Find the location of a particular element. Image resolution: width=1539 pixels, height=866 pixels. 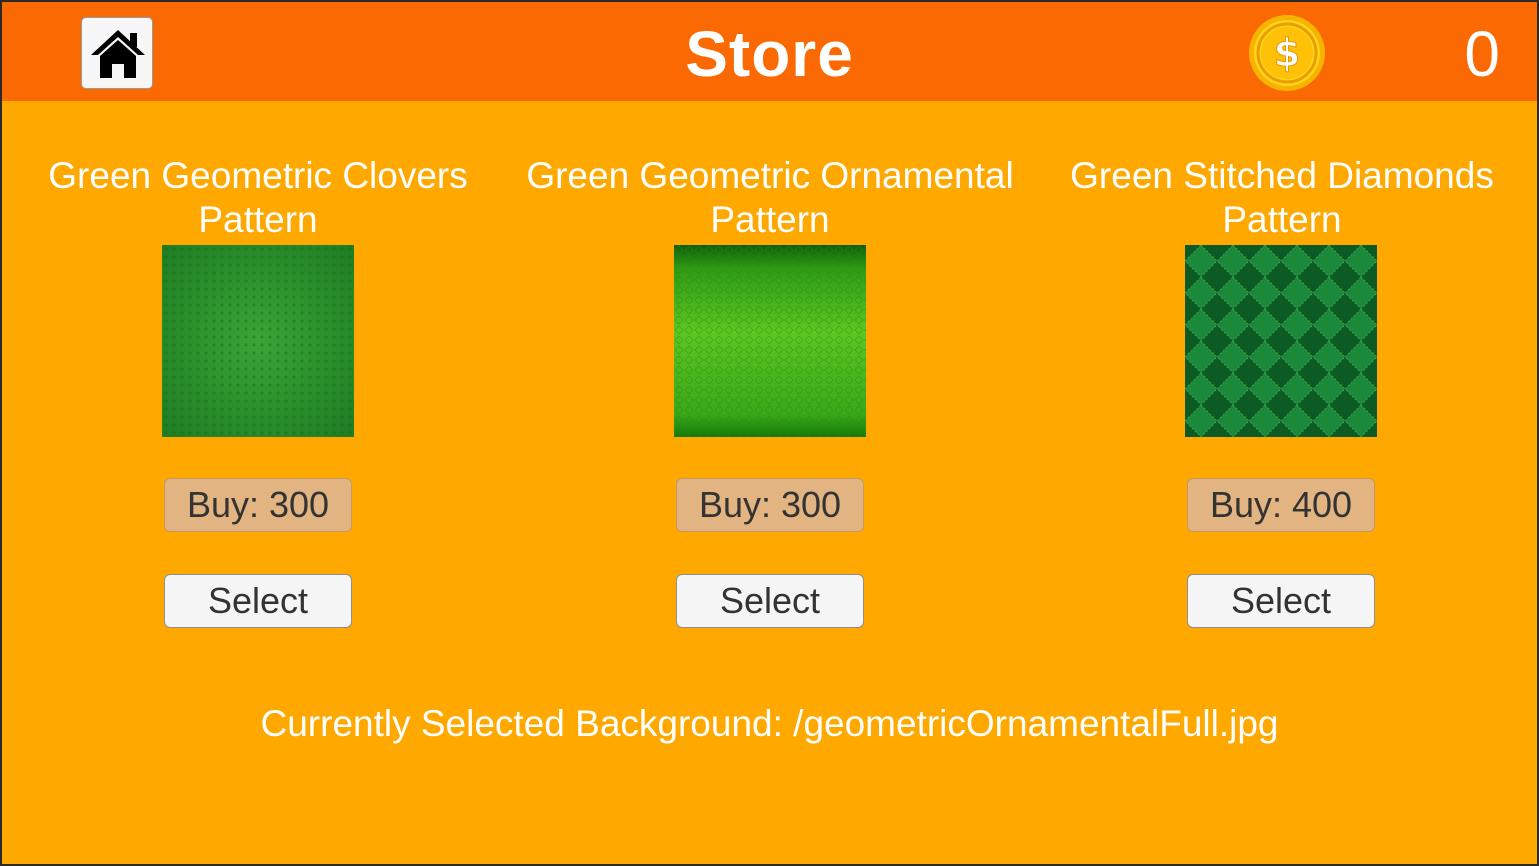

clovers-pattern-swatch is located at coordinates (258, 341).